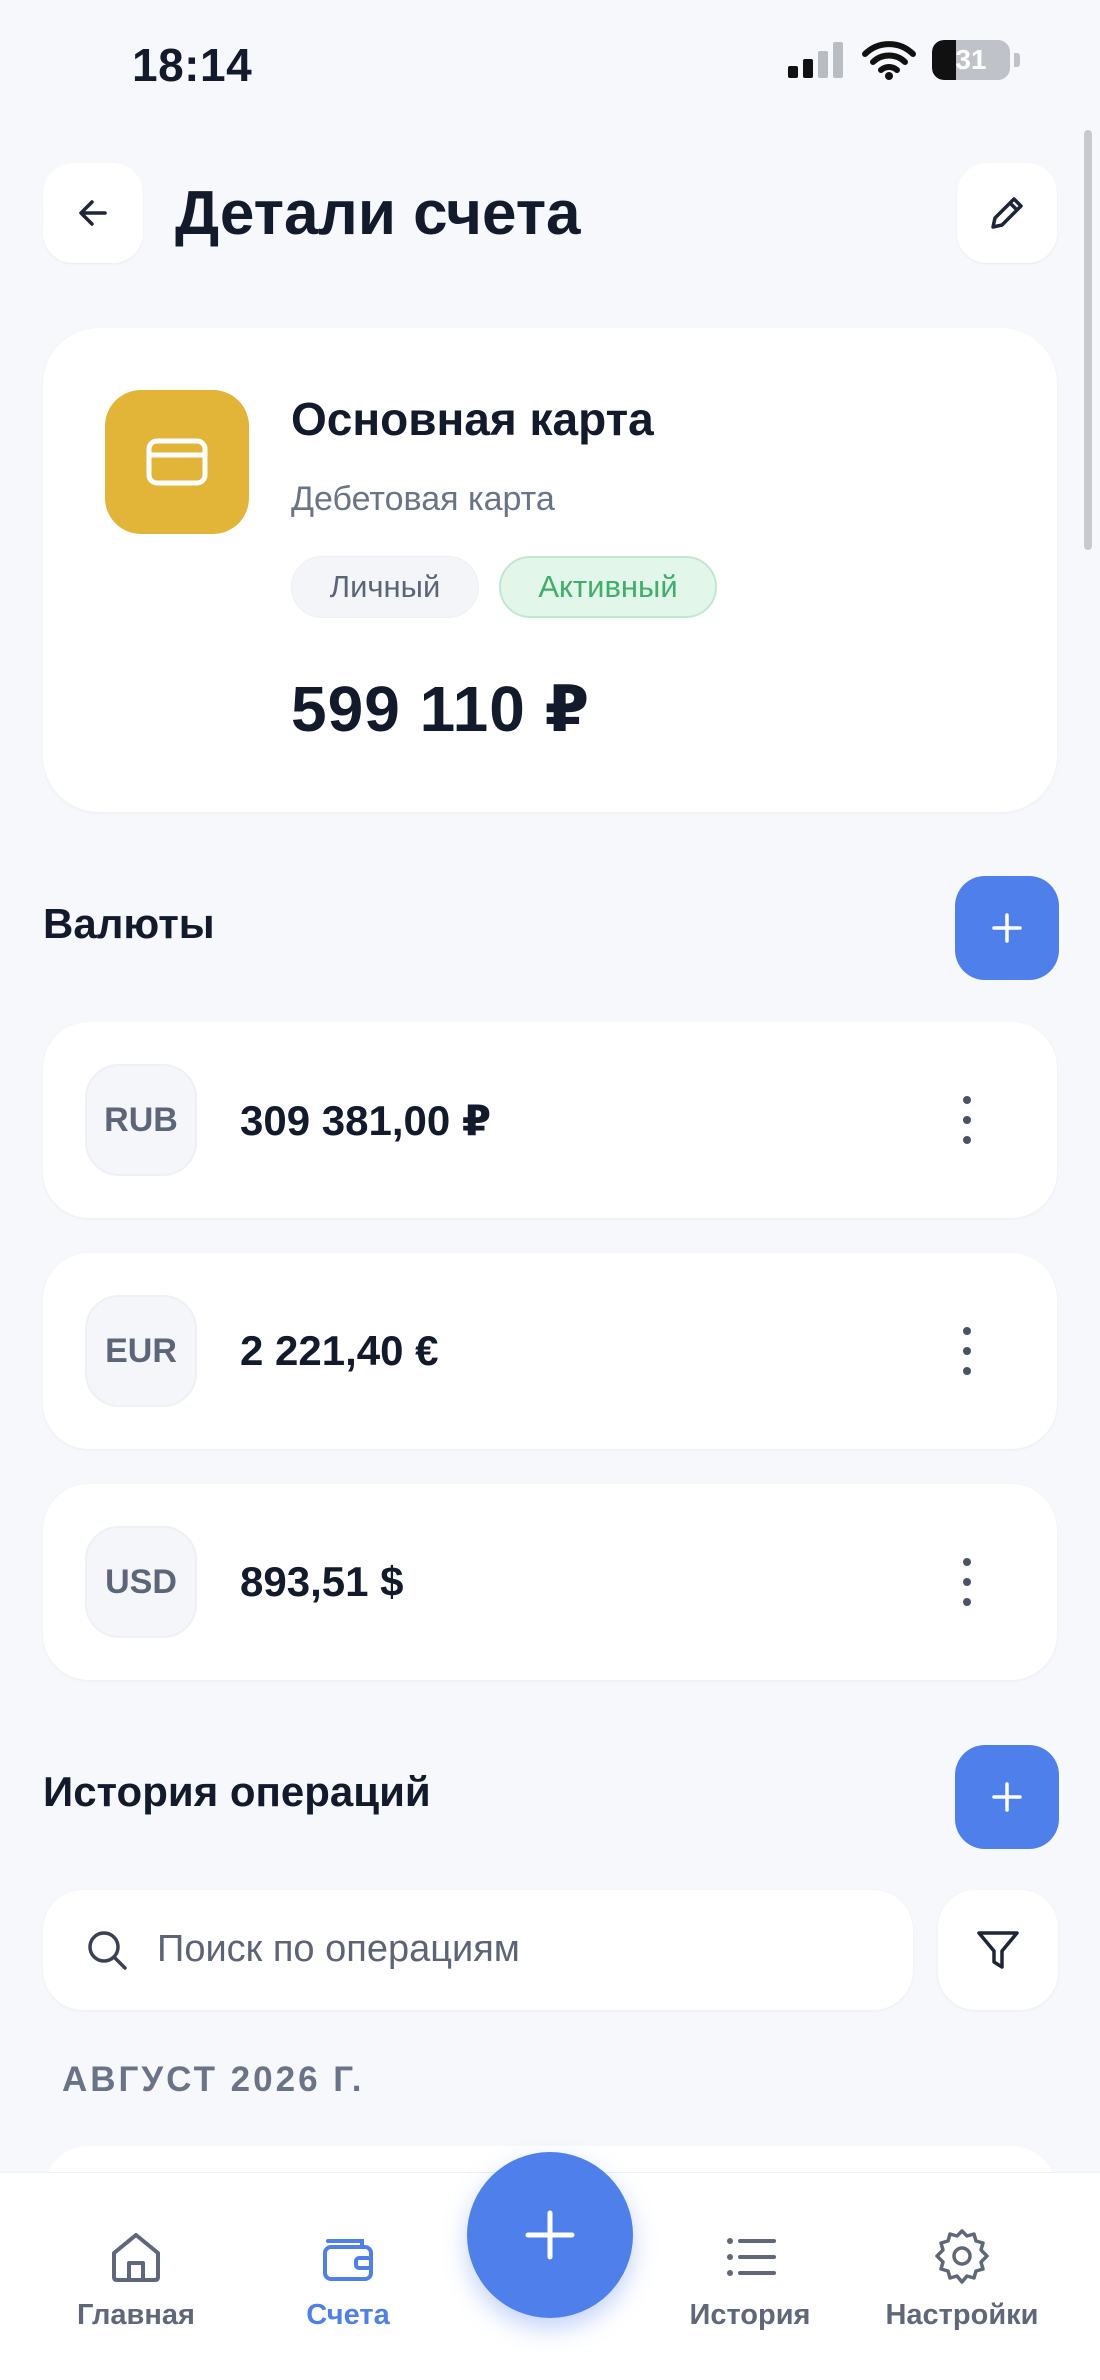 This screenshot has height=2380, width=1100. Describe the element at coordinates (136, 2257) in the screenshot. I see `home-icon` at that location.